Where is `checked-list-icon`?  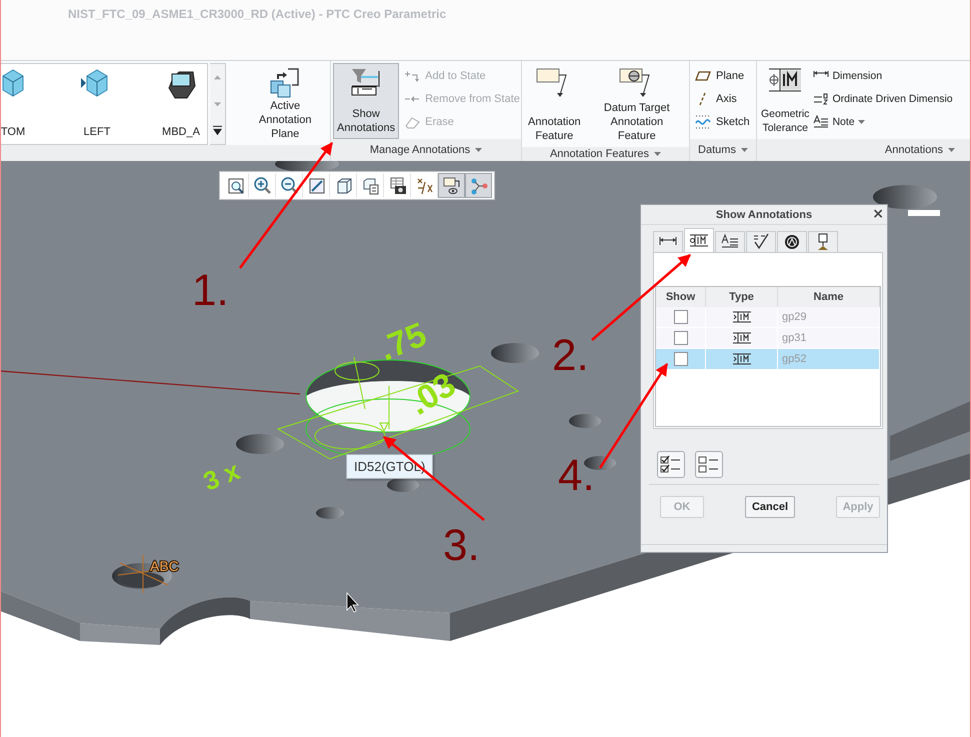
checked-list-icon is located at coordinates (671, 464).